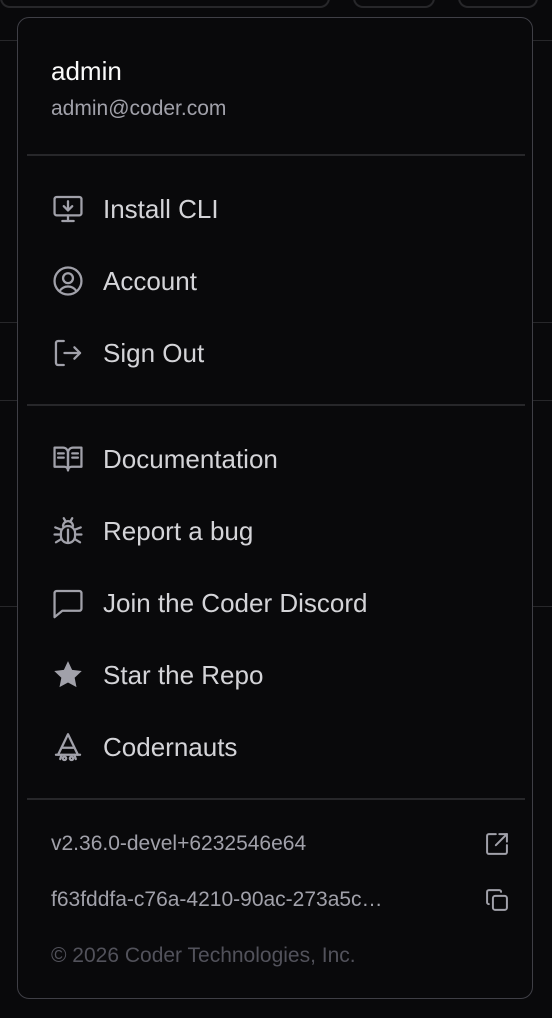 This screenshot has width=552, height=1018. Describe the element at coordinates (276, 531) in the screenshot. I see `menu-item-report-bug: Report a bug` at that location.